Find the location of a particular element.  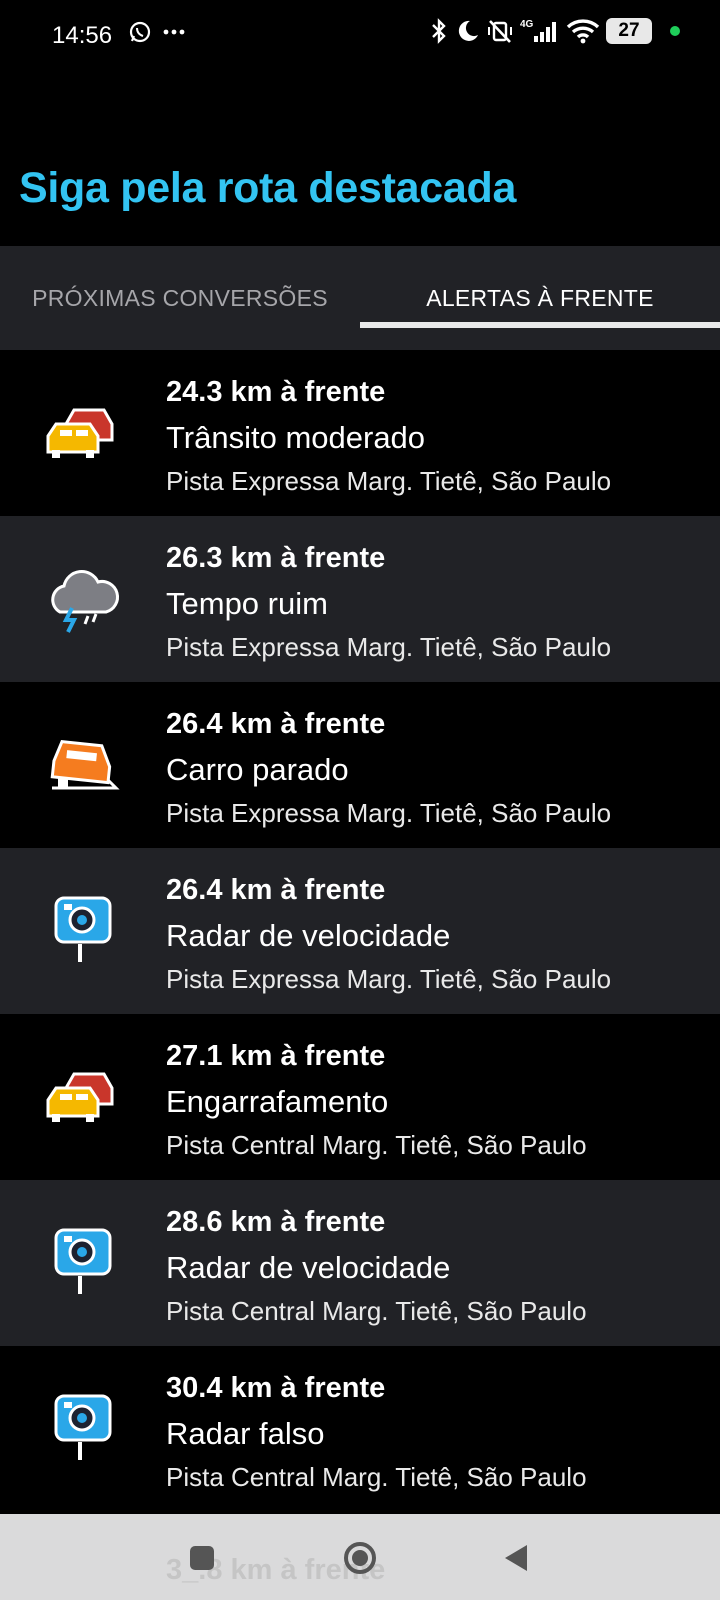

recent-apps-icon is located at coordinates (202, 1558).